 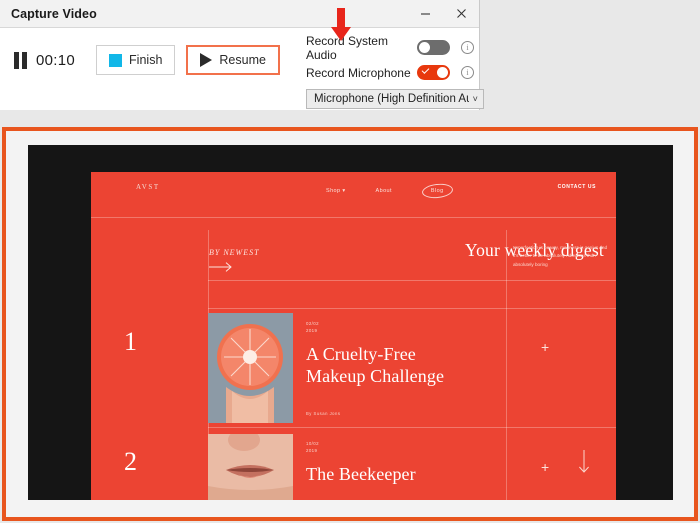 What do you see at coordinates (412, 427) in the screenshot?
I see `list-divider` at bounding box center [412, 427].